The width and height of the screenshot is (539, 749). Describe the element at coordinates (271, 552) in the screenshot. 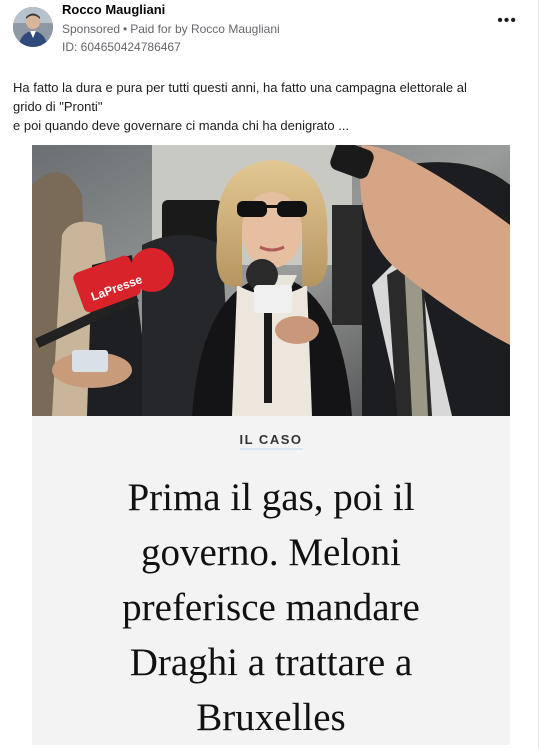

I see `headline-line: governo. Meloni` at that location.